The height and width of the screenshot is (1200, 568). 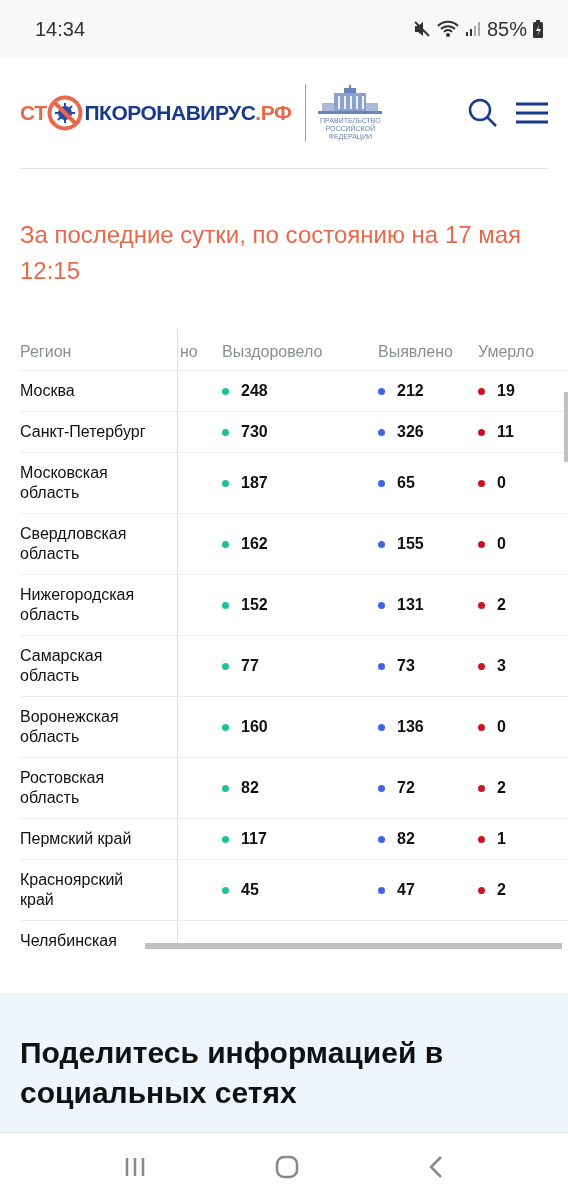 I want to click on case-count: 152, so click(x=245, y=605).